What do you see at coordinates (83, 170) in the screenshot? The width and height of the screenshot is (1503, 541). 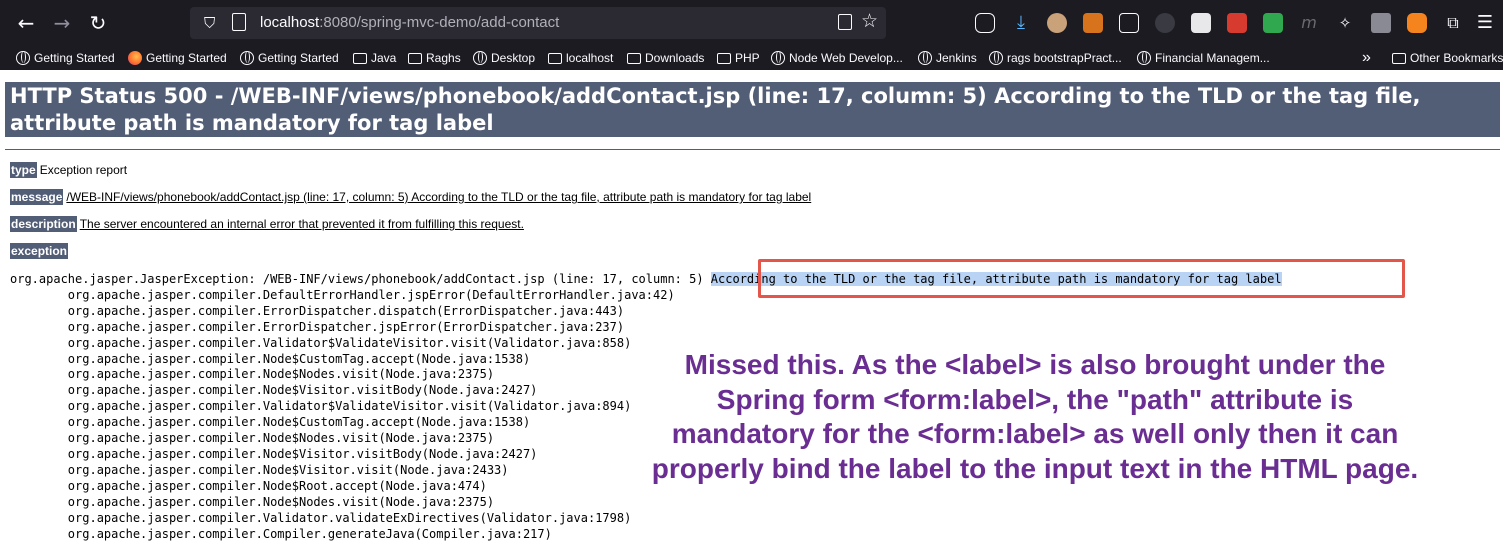 I see `type-value: Exception report` at bounding box center [83, 170].